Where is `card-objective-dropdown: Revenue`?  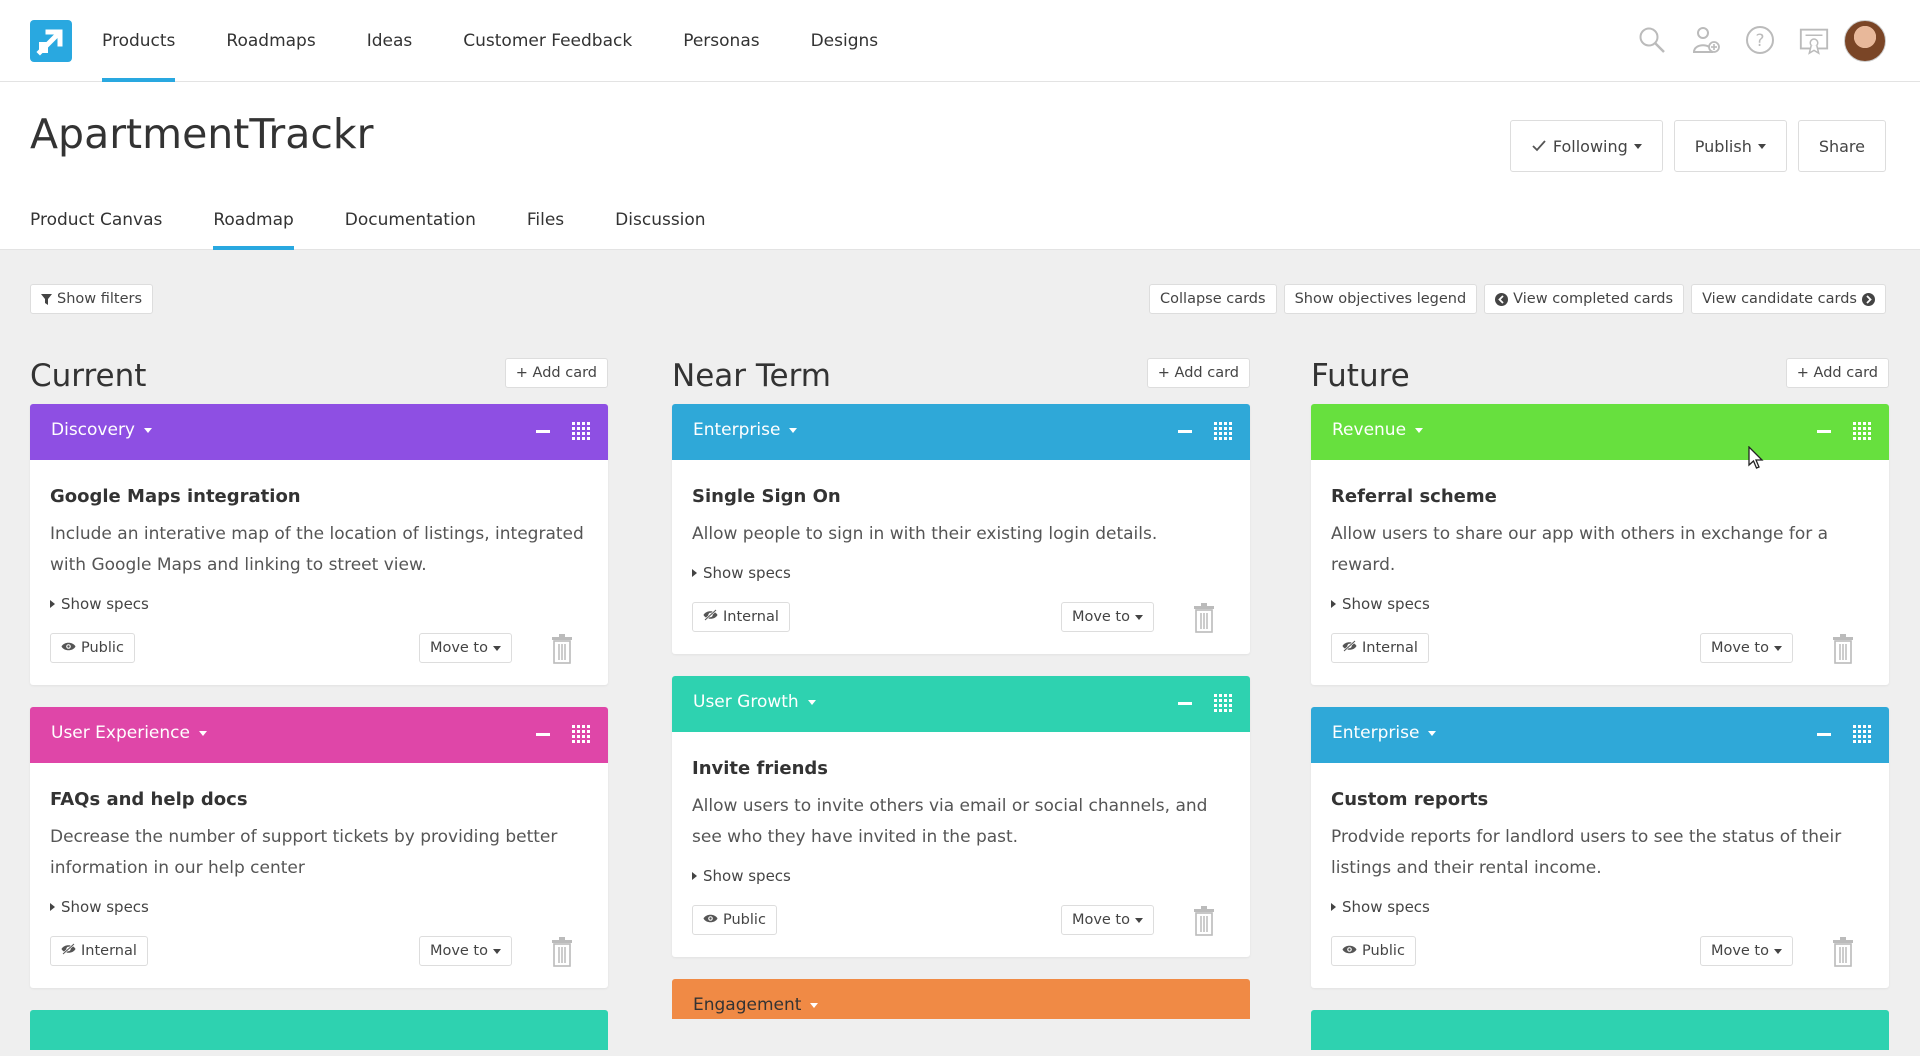
card-objective-dropdown: Revenue is located at coordinates (1378, 430).